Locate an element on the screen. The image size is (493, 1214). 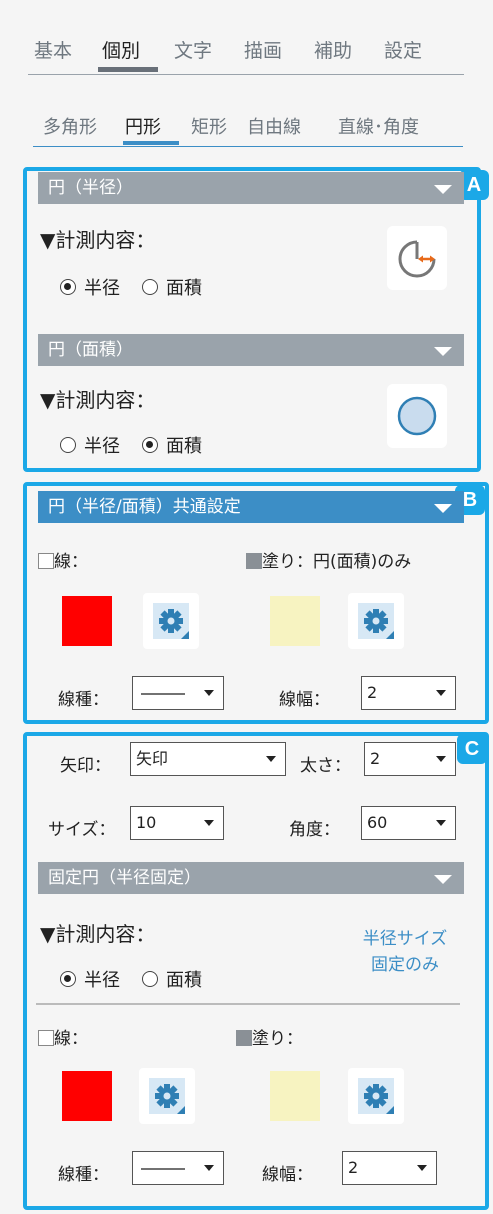
section-c-badge: C is located at coordinates (472, 749).